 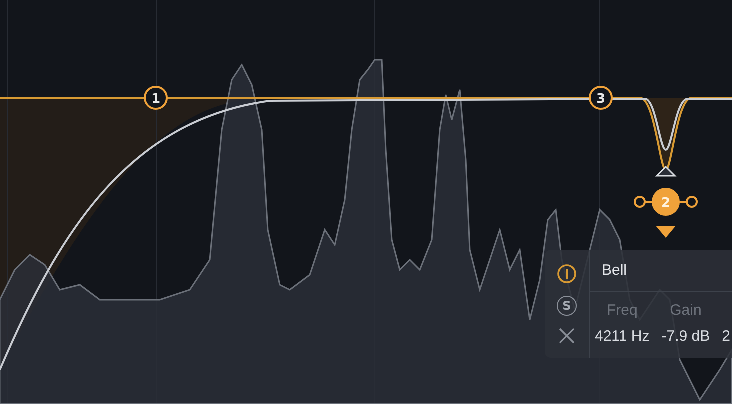 I want to click on close-icon, so click(x=567, y=336).